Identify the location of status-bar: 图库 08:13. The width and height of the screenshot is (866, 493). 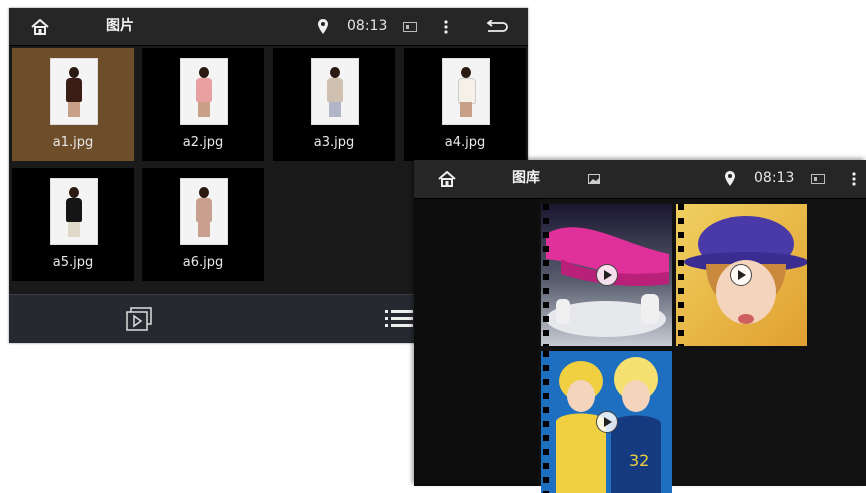
(640, 179).